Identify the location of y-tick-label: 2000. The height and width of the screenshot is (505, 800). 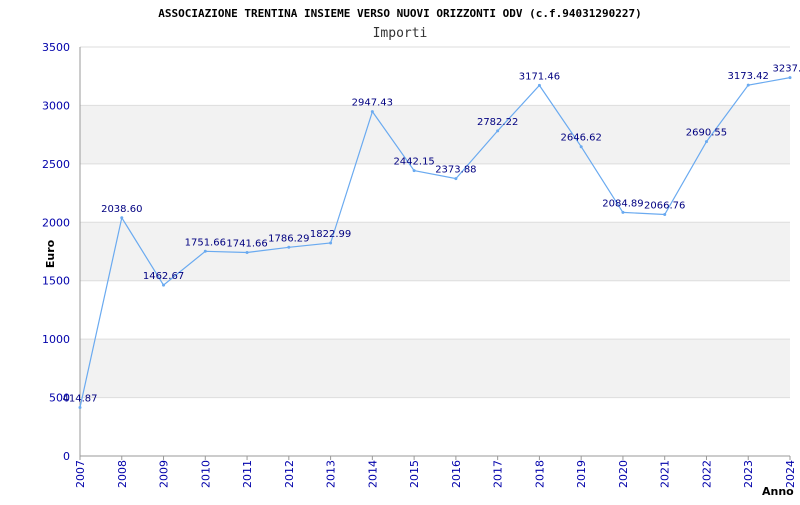
(56, 222).